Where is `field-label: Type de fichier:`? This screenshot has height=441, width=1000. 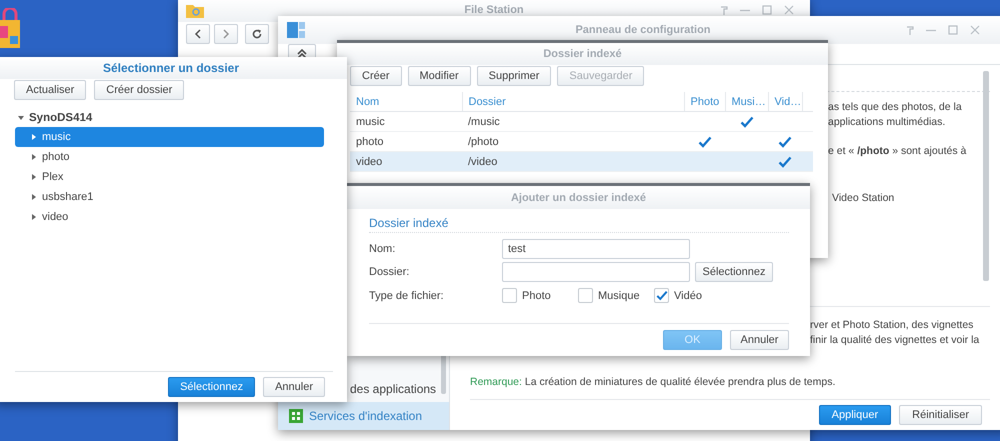
field-label: Type de fichier: is located at coordinates (407, 296).